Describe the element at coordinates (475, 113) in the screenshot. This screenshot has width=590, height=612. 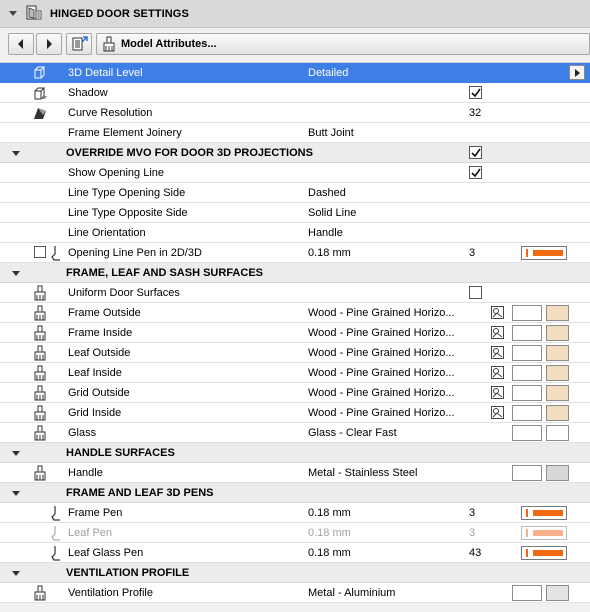
I see `value: 32` at that location.